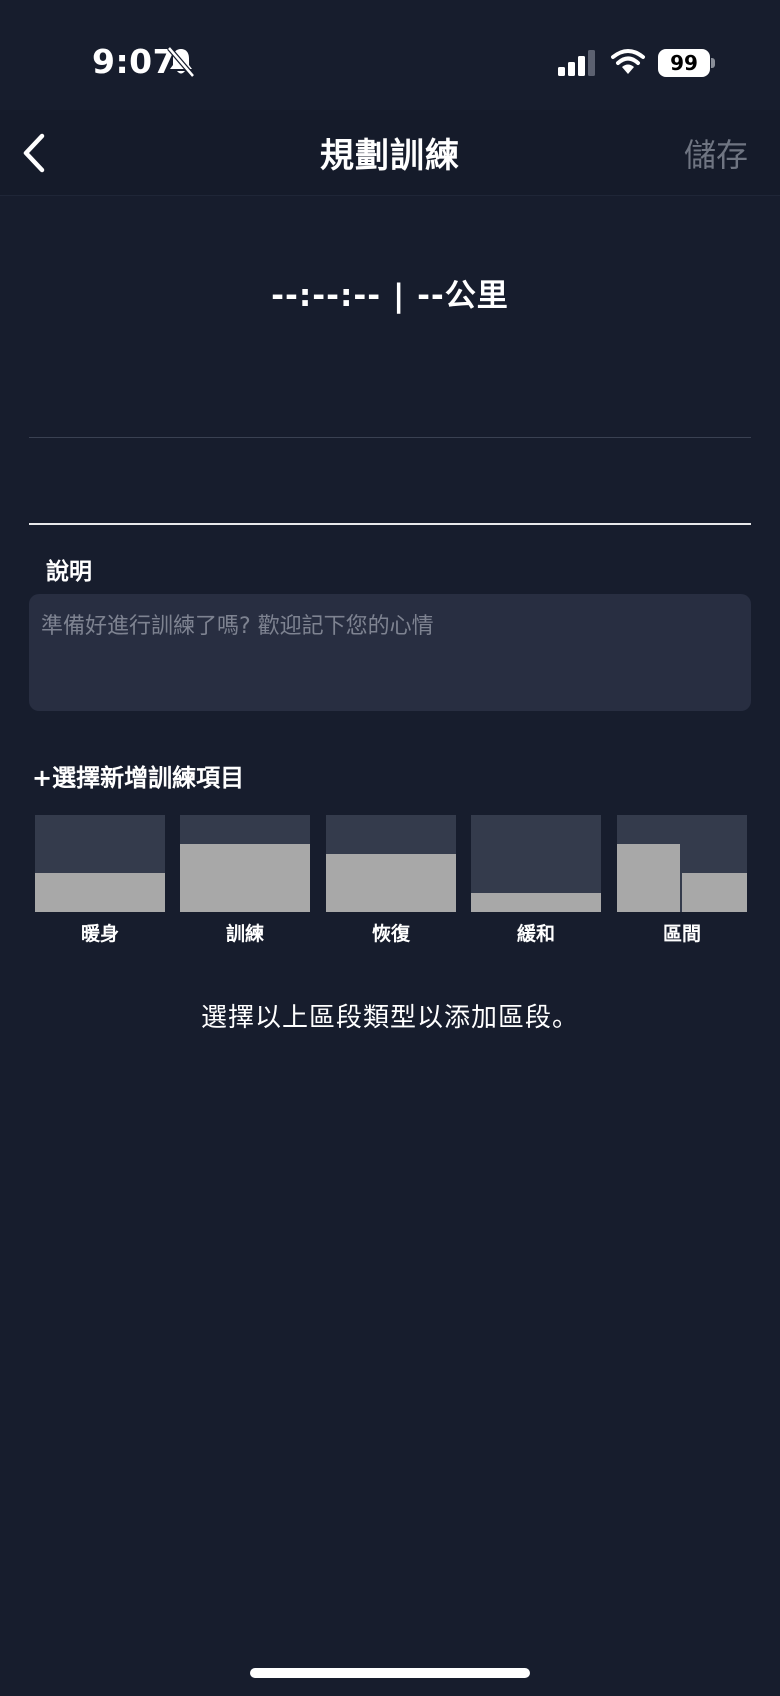 This screenshot has height=1696, width=780. What do you see at coordinates (716, 153) in the screenshot?
I see `save-button: 儲存` at bounding box center [716, 153].